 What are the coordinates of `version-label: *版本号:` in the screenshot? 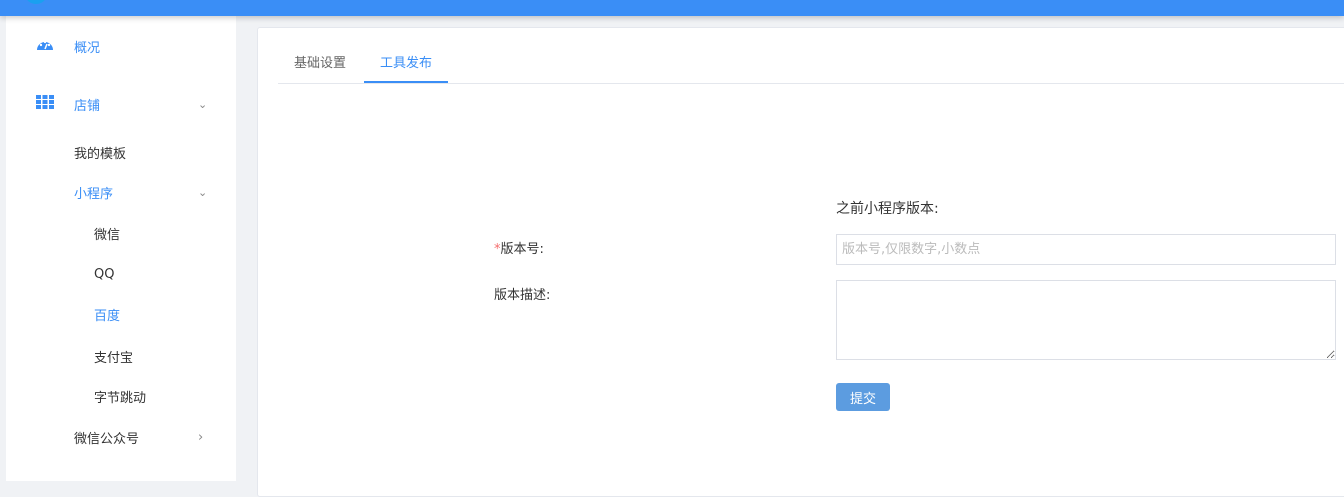 It's located at (519, 247).